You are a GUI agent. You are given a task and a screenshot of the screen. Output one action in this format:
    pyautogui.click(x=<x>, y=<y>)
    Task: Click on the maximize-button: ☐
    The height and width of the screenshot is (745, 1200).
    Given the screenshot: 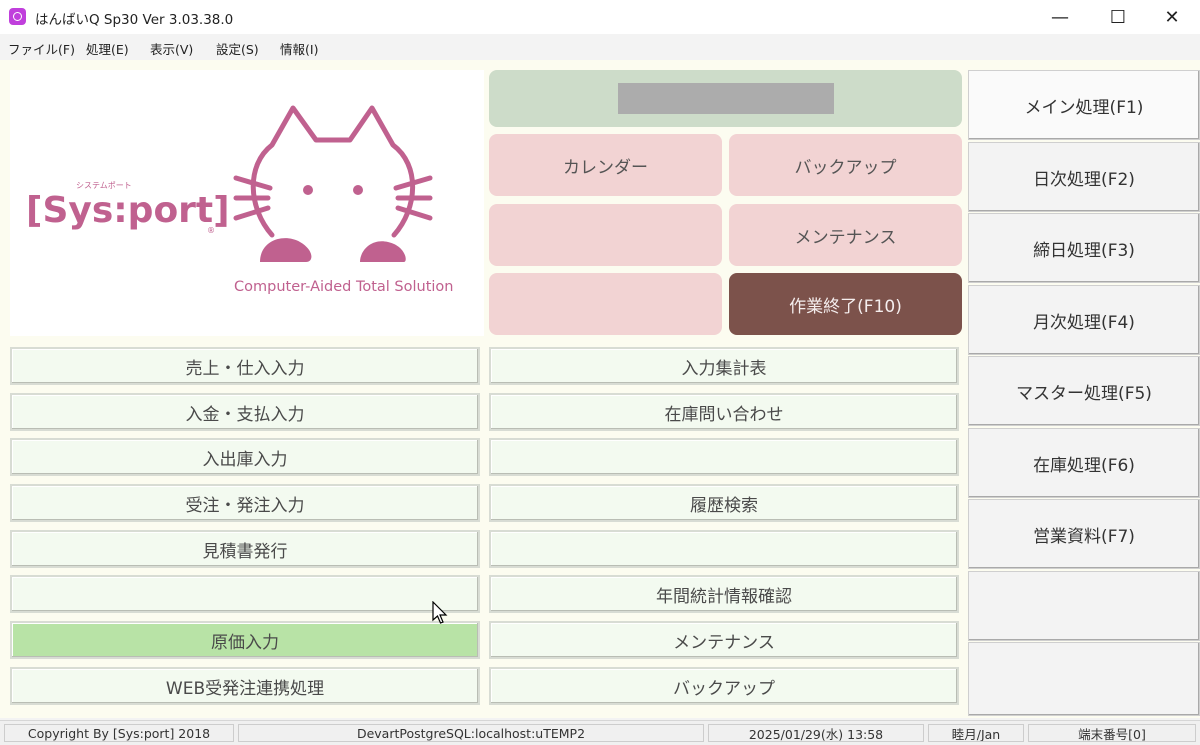 What is the action you would take?
    pyautogui.click(x=1118, y=17)
    